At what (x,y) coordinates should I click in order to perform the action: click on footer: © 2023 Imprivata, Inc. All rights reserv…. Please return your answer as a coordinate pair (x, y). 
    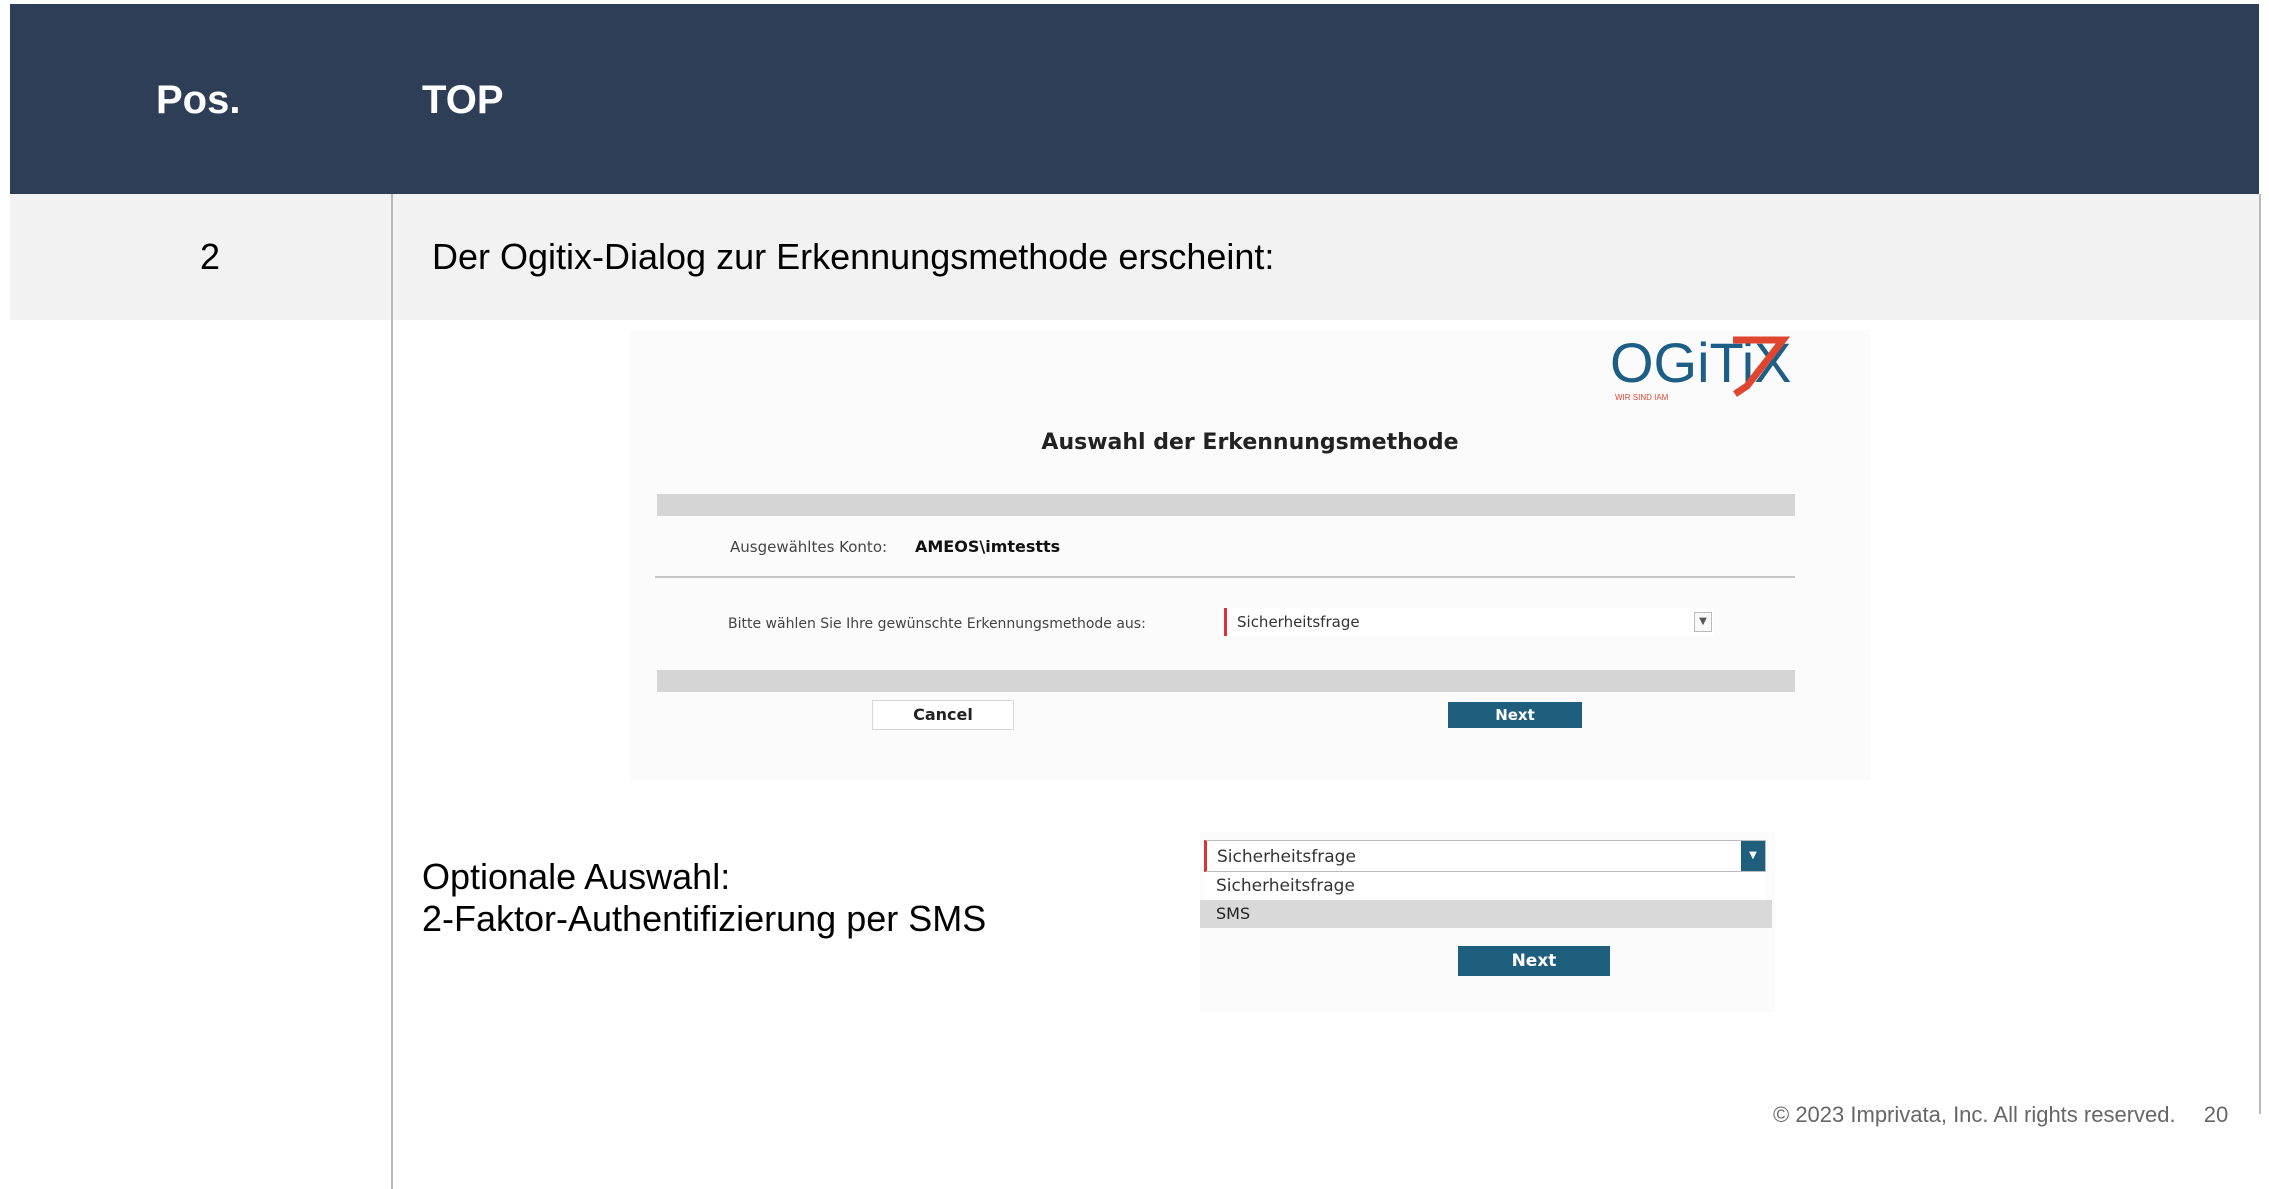
    Looking at the image, I should click on (2000, 1115).